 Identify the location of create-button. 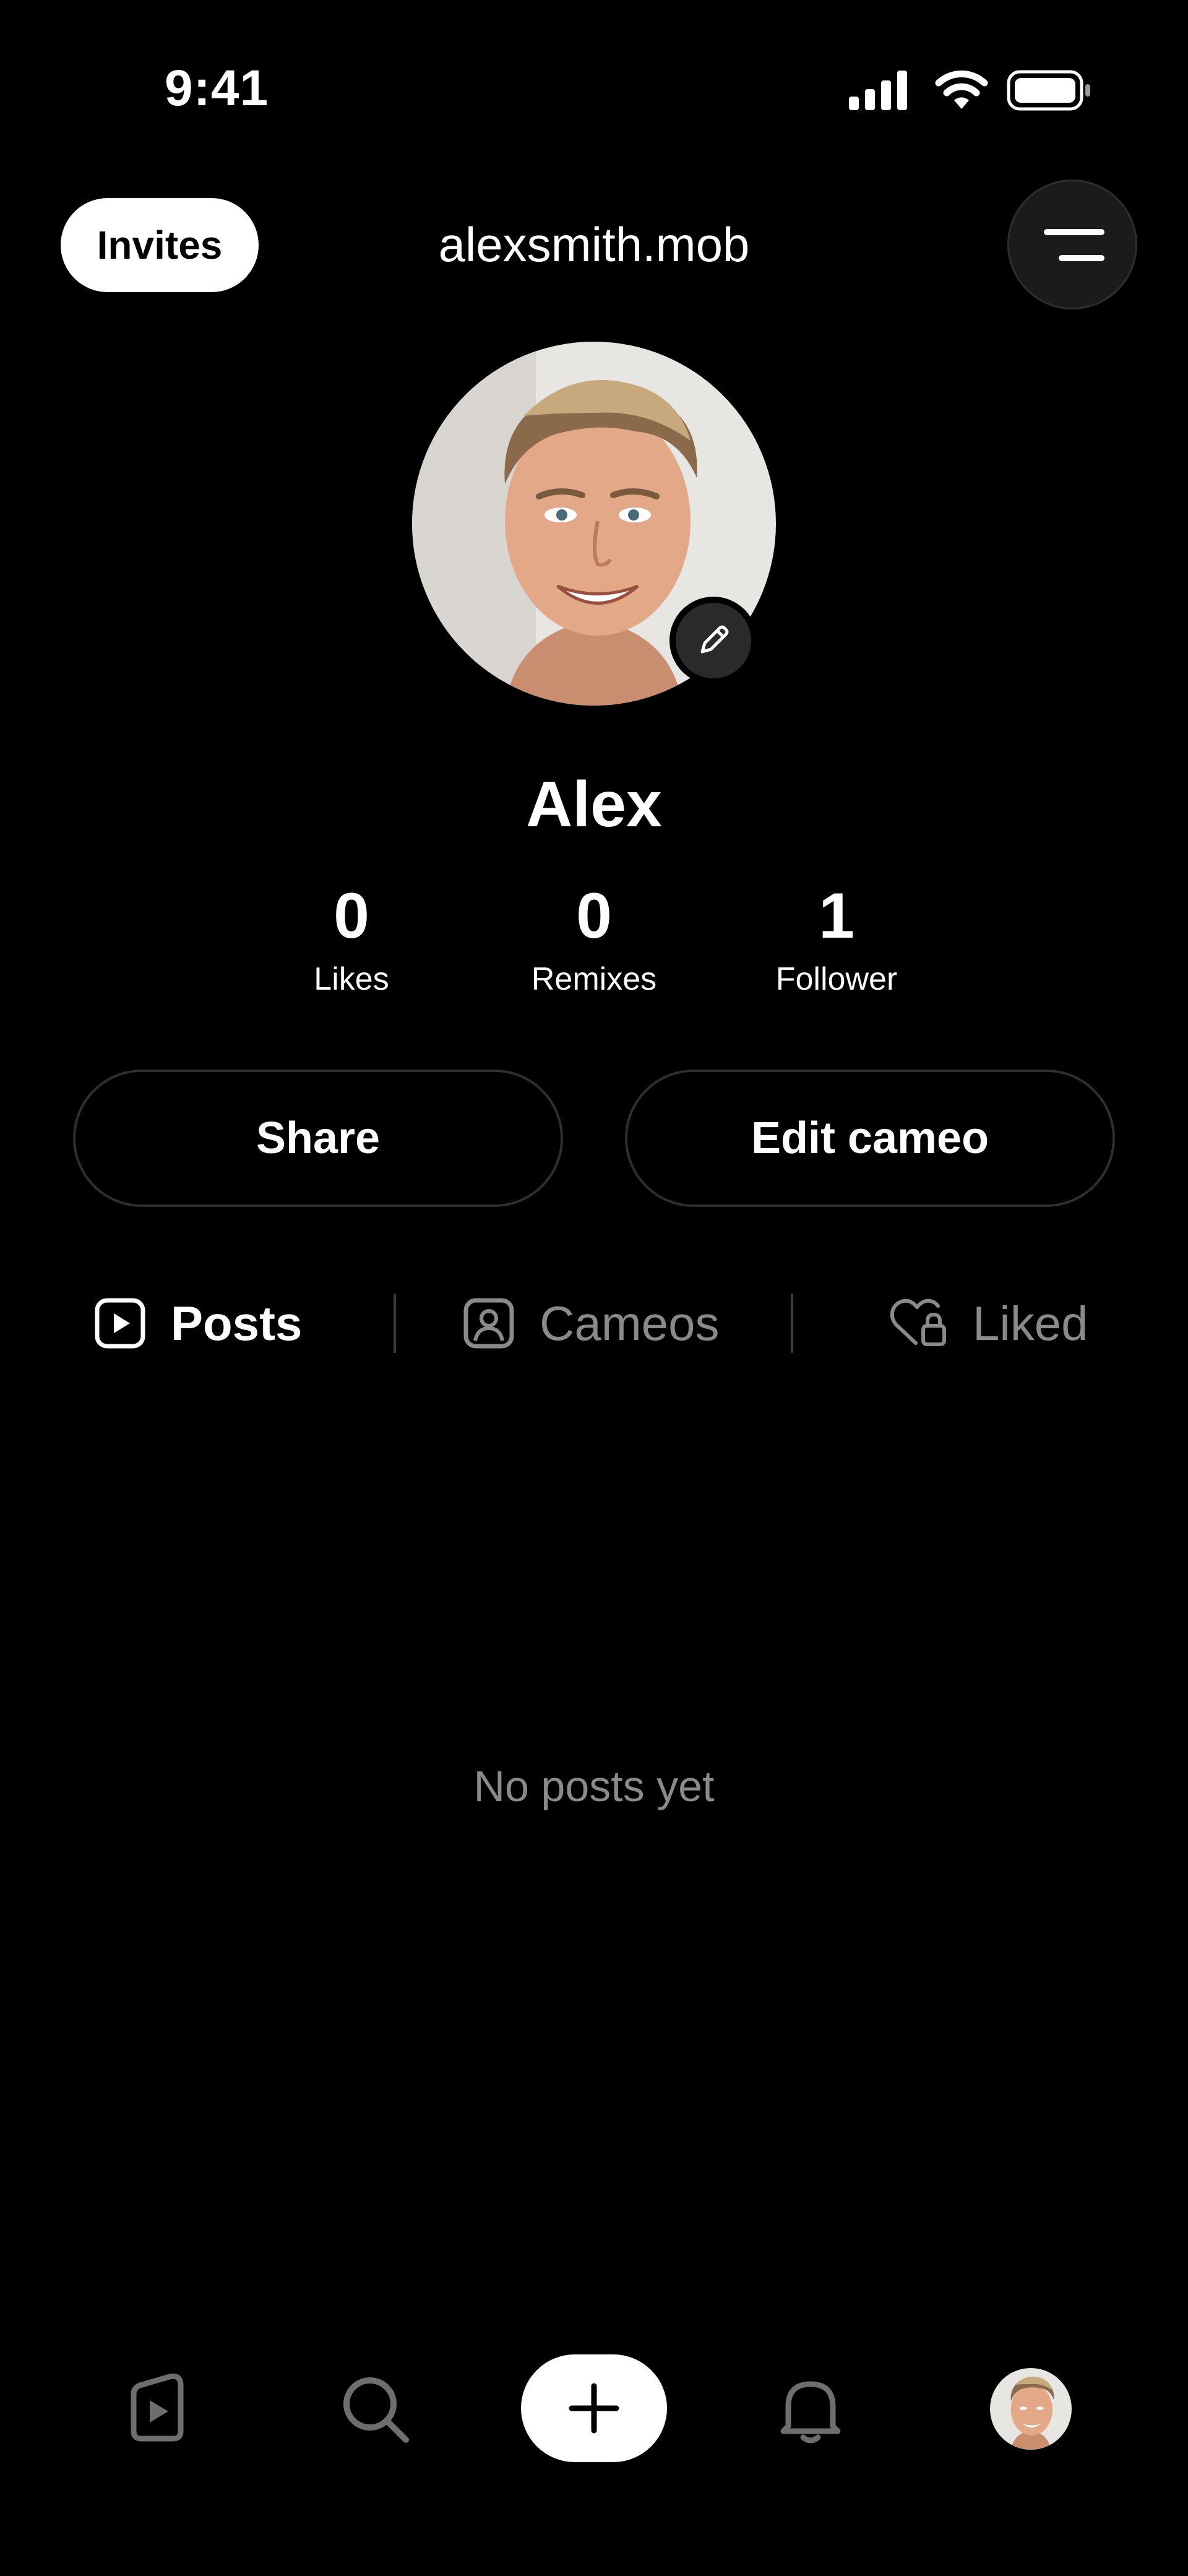
(594, 2408).